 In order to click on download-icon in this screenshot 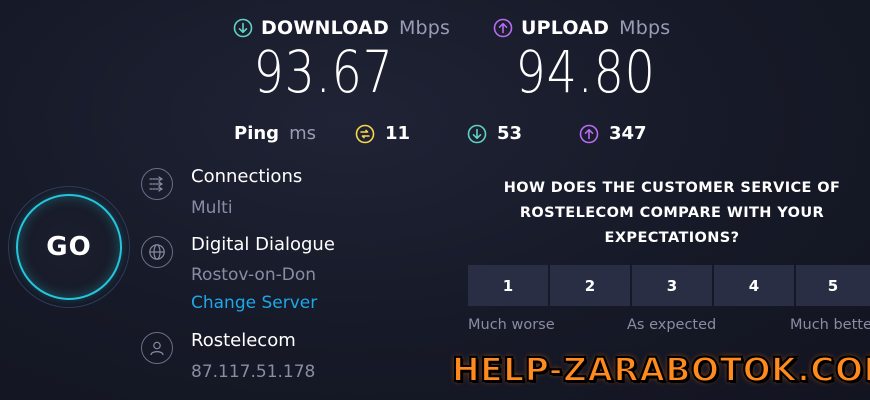, I will do `click(243, 28)`.